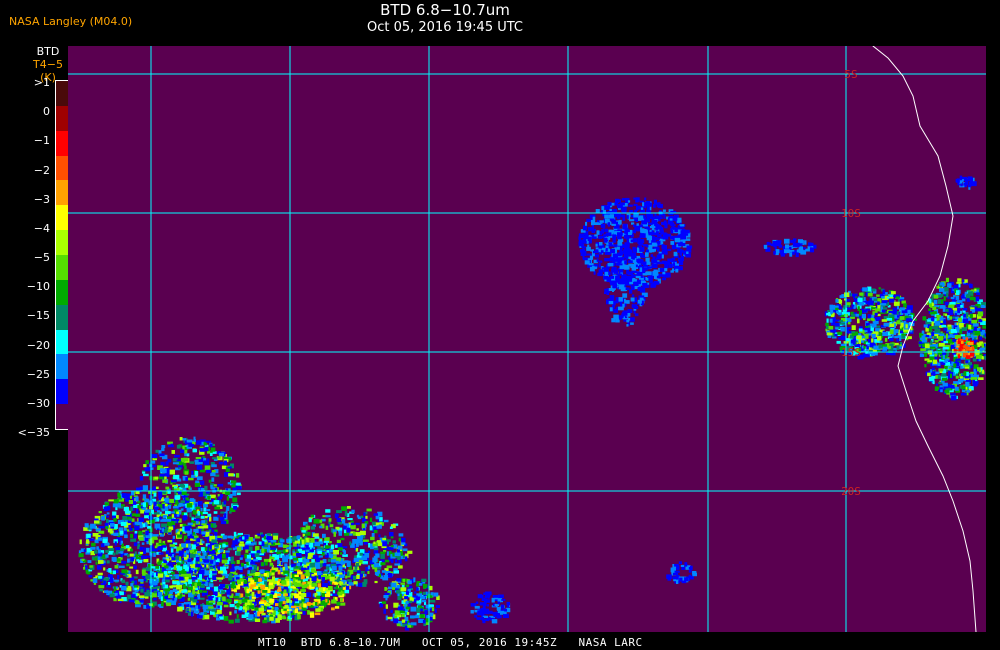  What do you see at coordinates (445, 10) in the screenshot?
I see `image-title: BTD 6.8−10.7um` at bounding box center [445, 10].